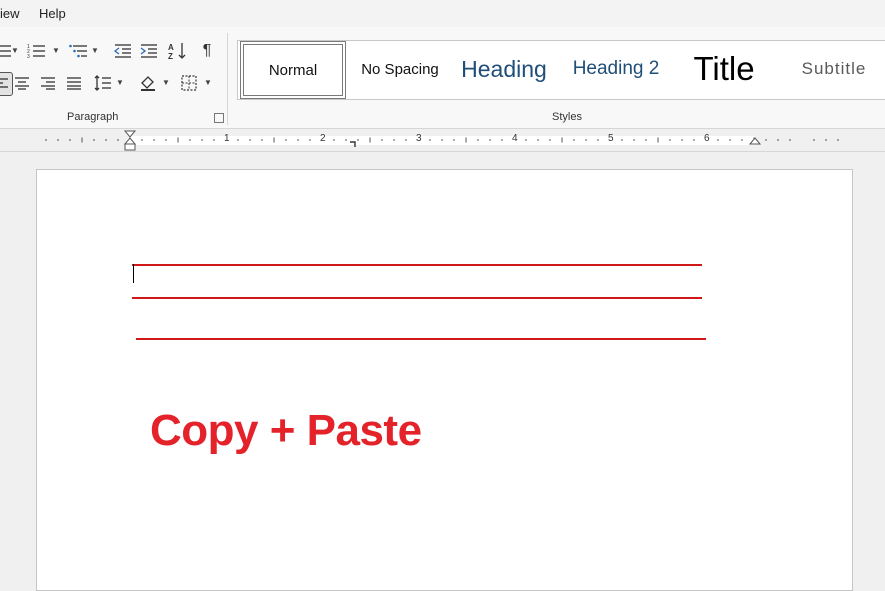 This screenshot has width=885, height=591. I want to click on left-indent-marker, so click(130, 147).